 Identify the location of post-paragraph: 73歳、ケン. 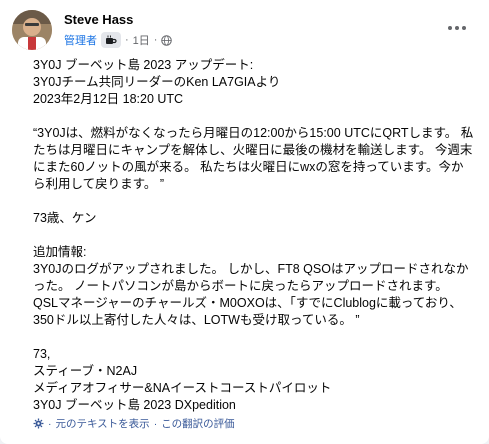
(65, 218).